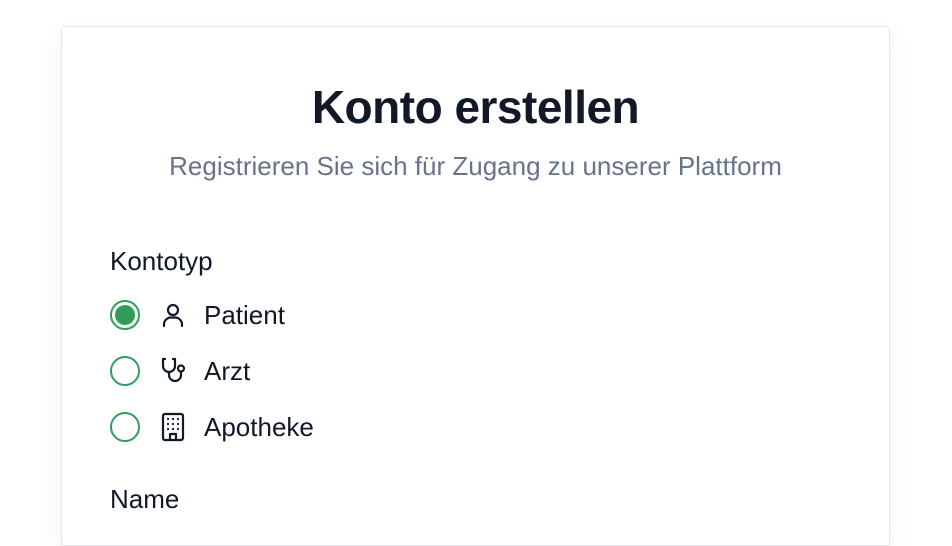 The image size is (952, 546). What do you see at coordinates (125, 427) in the screenshot?
I see `radio-apotheke` at bounding box center [125, 427].